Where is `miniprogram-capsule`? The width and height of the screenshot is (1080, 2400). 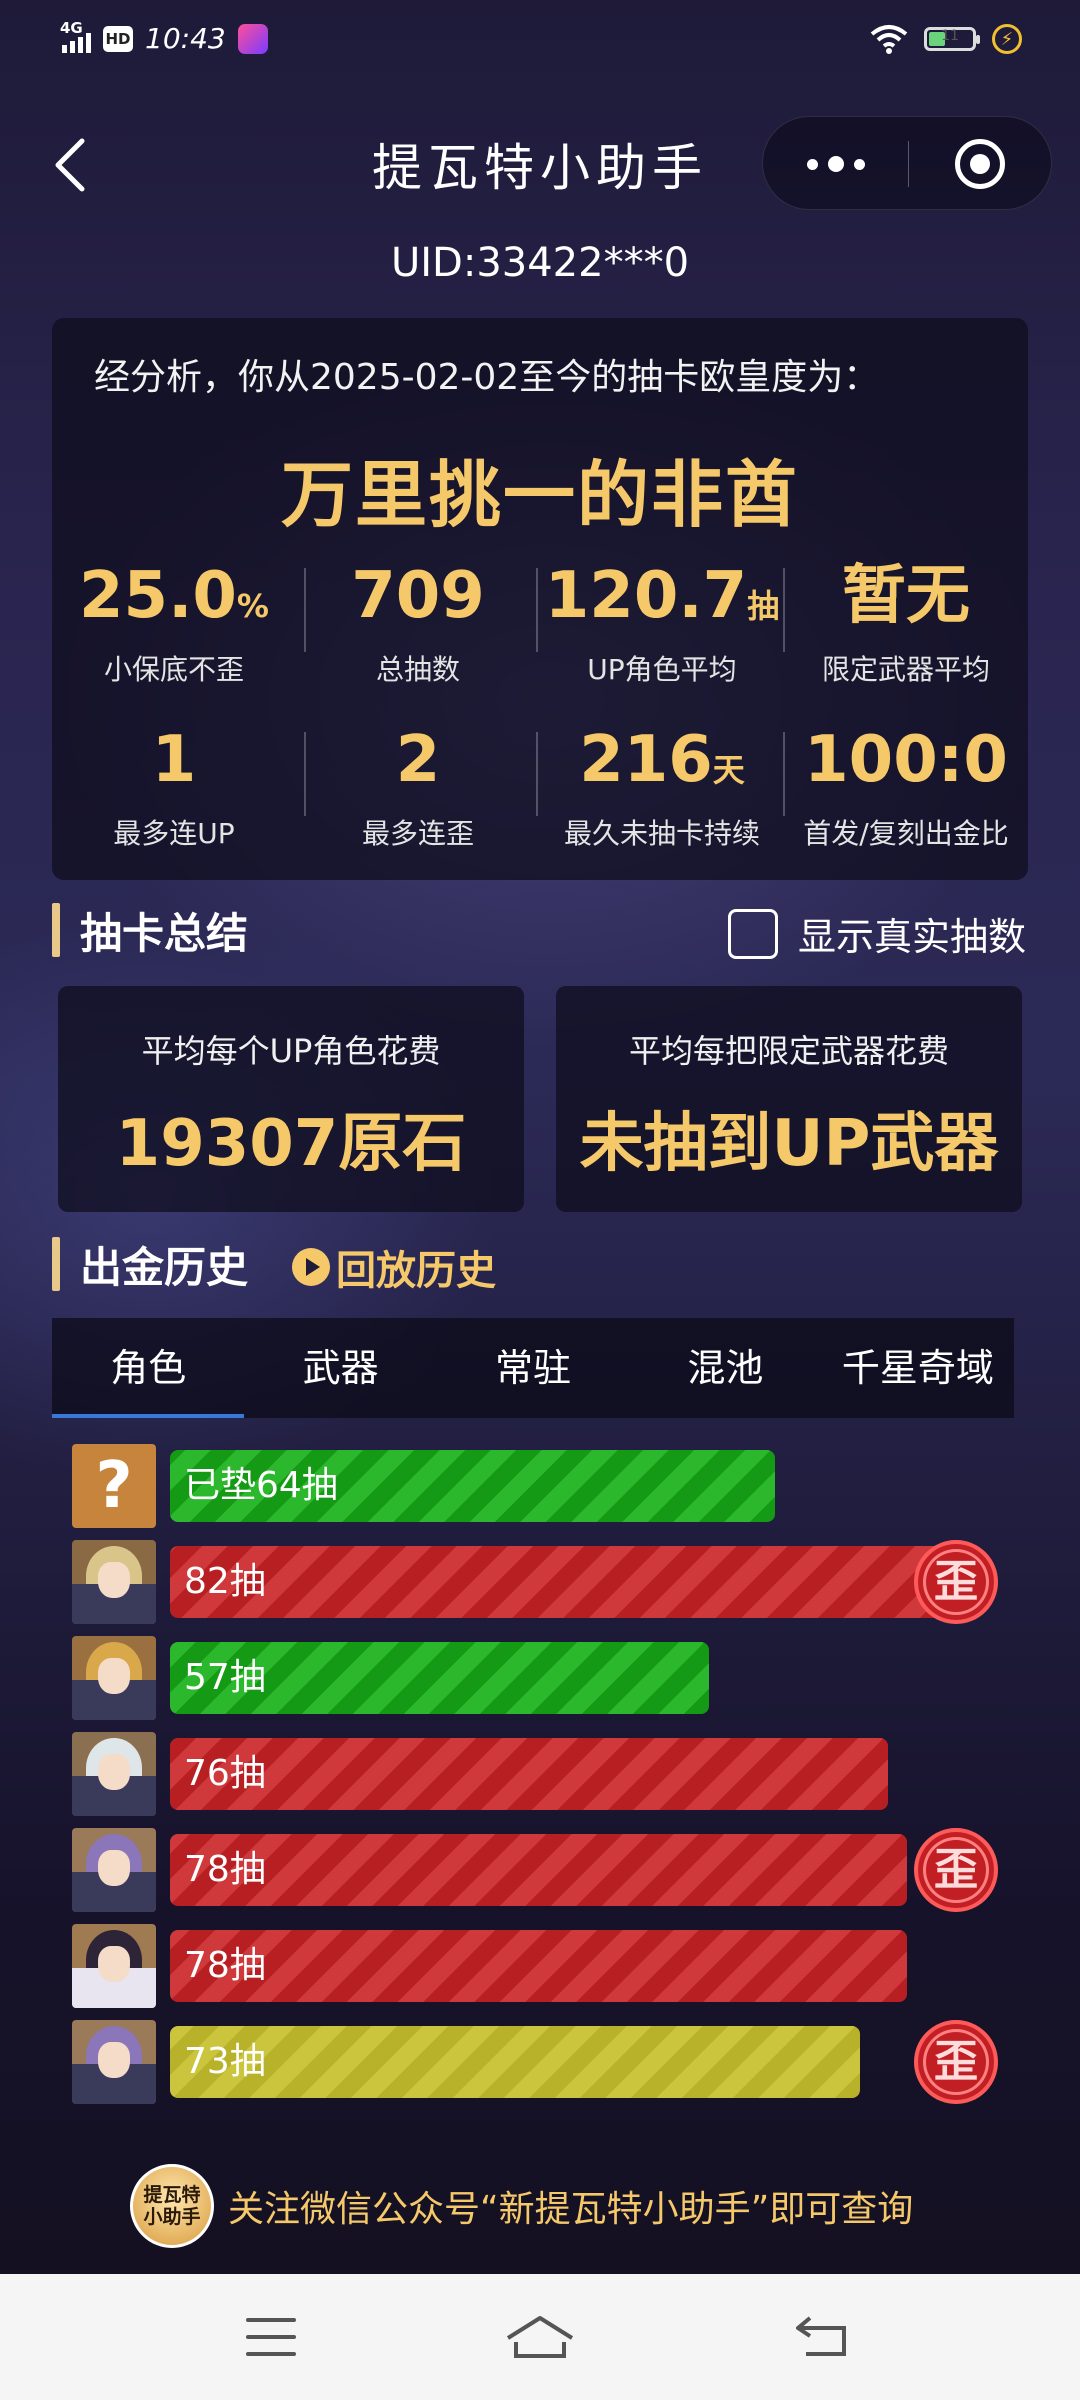
miniprogram-capsule is located at coordinates (907, 163).